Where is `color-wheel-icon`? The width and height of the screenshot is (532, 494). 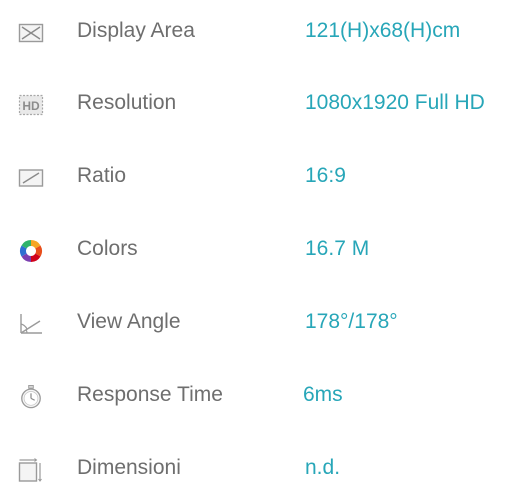
color-wheel-icon is located at coordinates (31, 251).